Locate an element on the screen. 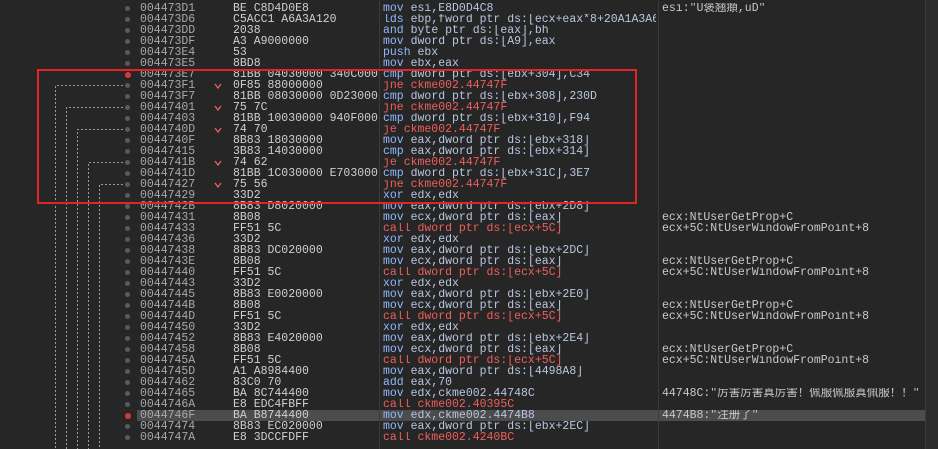  disasm-row: 0044747A E8 3DCCFDFF call ckme002.4240BC is located at coordinates (462, 437).